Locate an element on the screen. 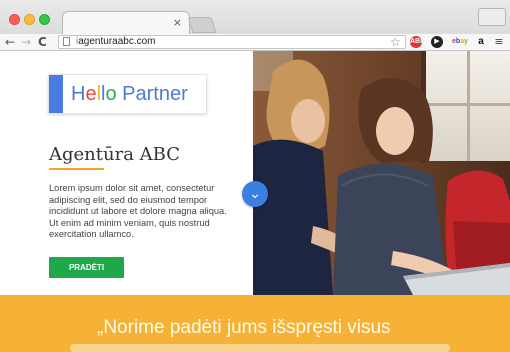 This screenshot has height=352, width=510. logo-letter: H is located at coordinates (78, 94).